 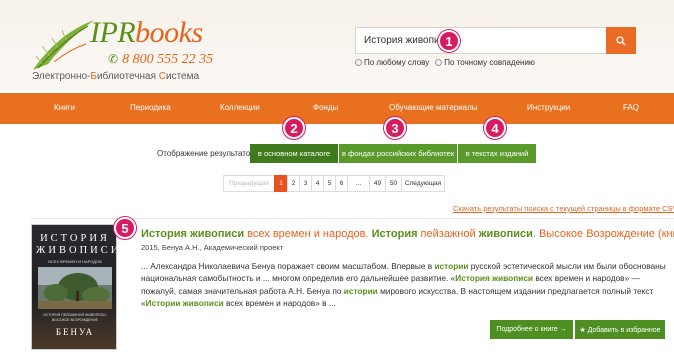 What do you see at coordinates (497, 153) in the screenshot?
I see `display-full-text-button: в текстах изданий` at bounding box center [497, 153].